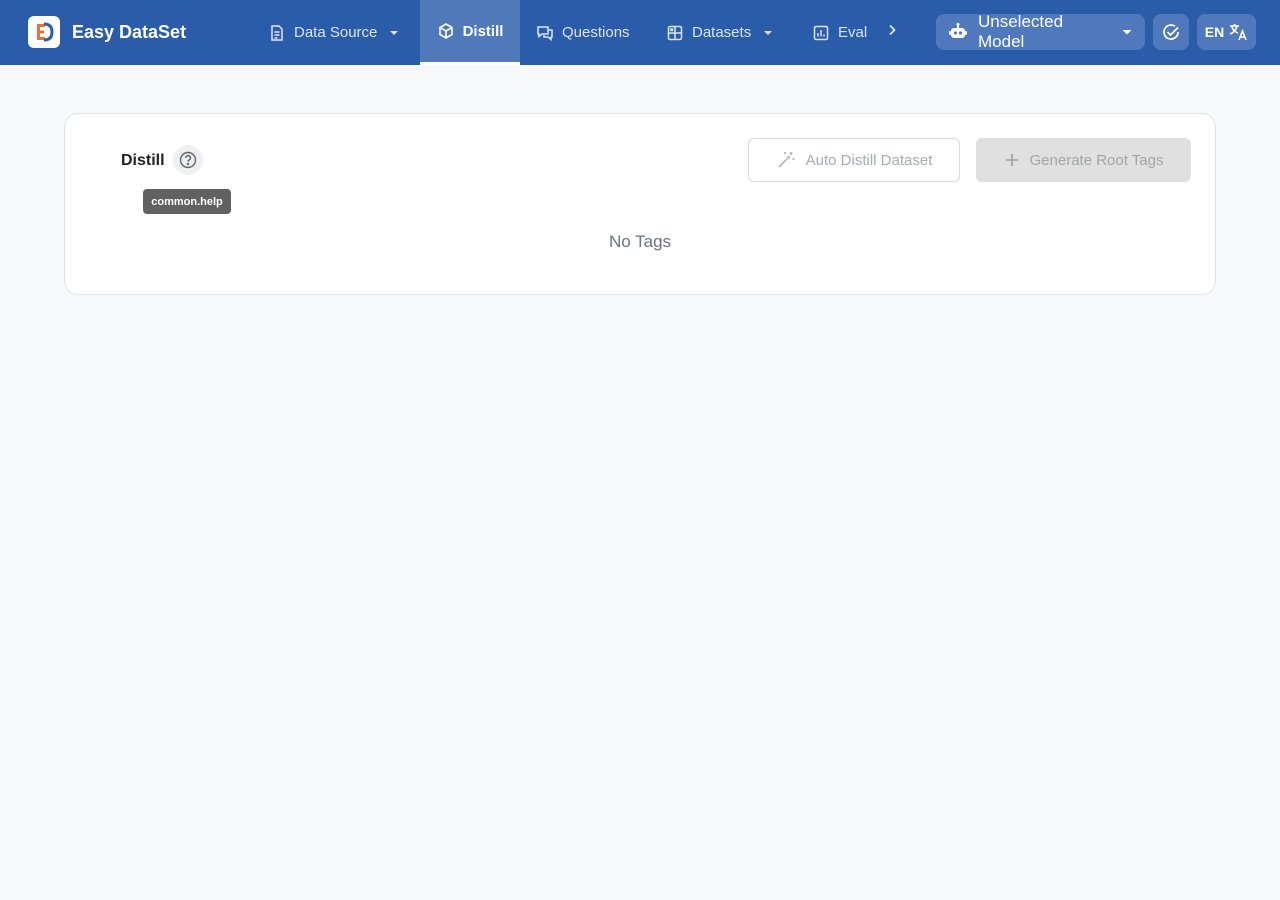 The image size is (1280, 900). What do you see at coordinates (869, 160) in the screenshot?
I see `auto-distill-label: Auto Distill Dataset` at bounding box center [869, 160].